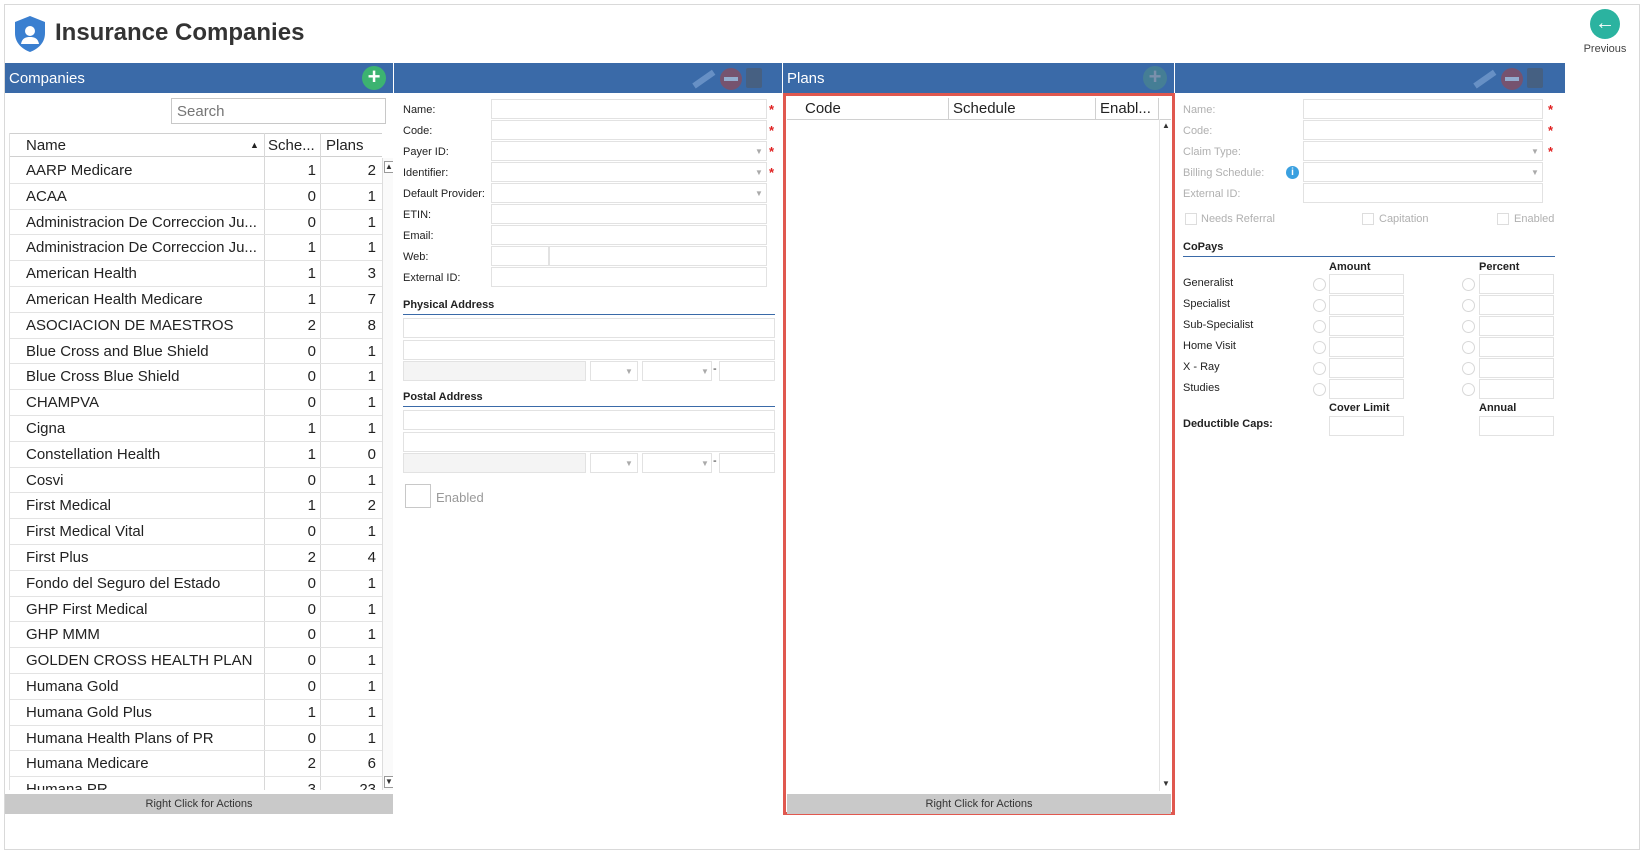 The height and width of the screenshot is (853, 1644). What do you see at coordinates (589, 442) in the screenshot?
I see `postal-address-line2` at bounding box center [589, 442].